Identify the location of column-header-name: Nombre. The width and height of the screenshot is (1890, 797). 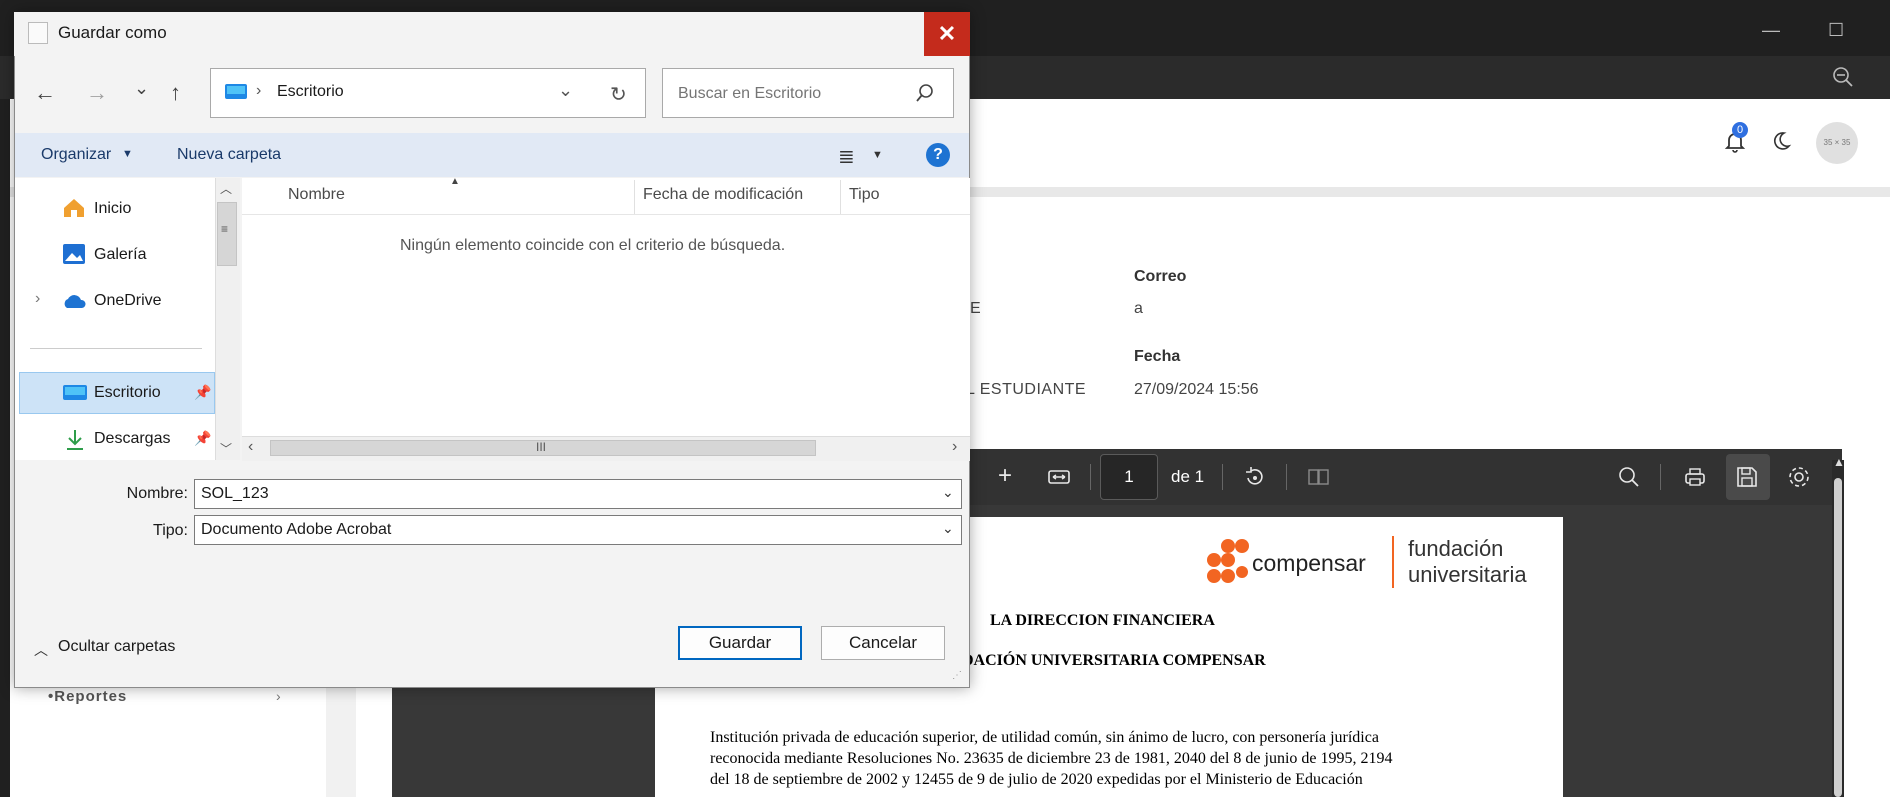
(316, 195).